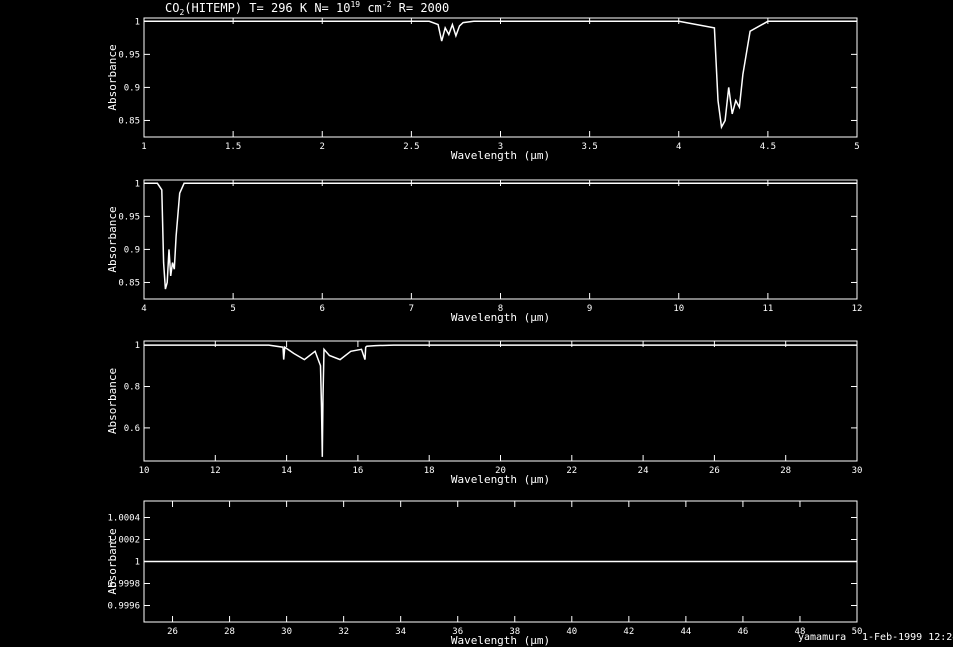  I want to click on x-tick-label: 14, so click(286, 471).